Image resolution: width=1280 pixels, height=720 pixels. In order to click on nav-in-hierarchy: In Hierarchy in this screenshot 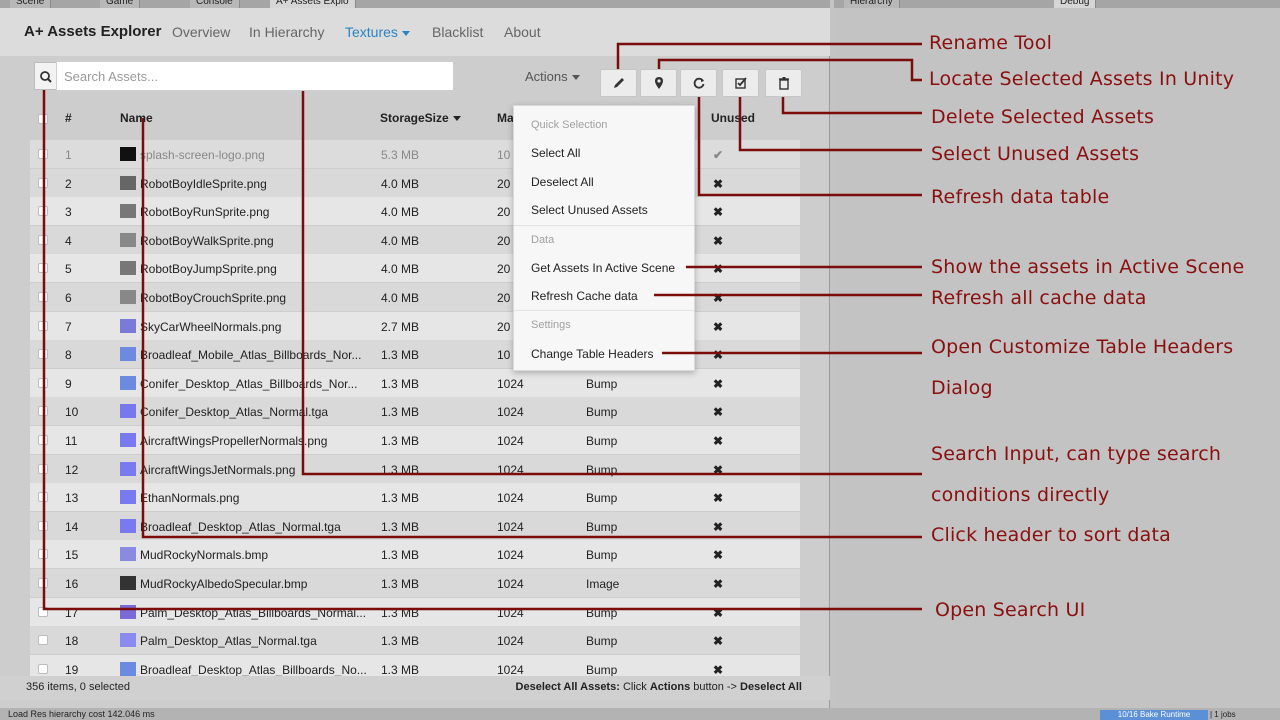, I will do `click(286, 32)`.